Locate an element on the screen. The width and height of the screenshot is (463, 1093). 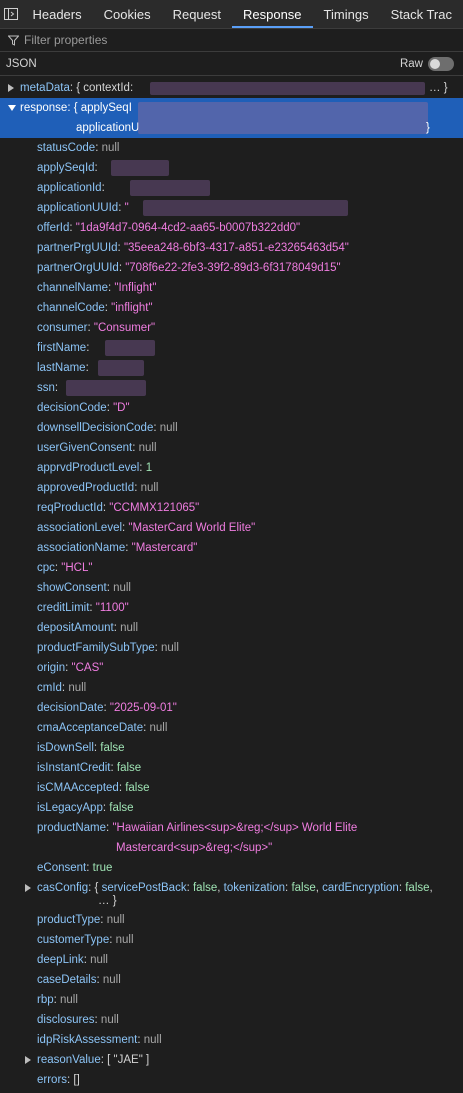
response-preview-line1: { applySeqI is located at coordinates (102, 108).